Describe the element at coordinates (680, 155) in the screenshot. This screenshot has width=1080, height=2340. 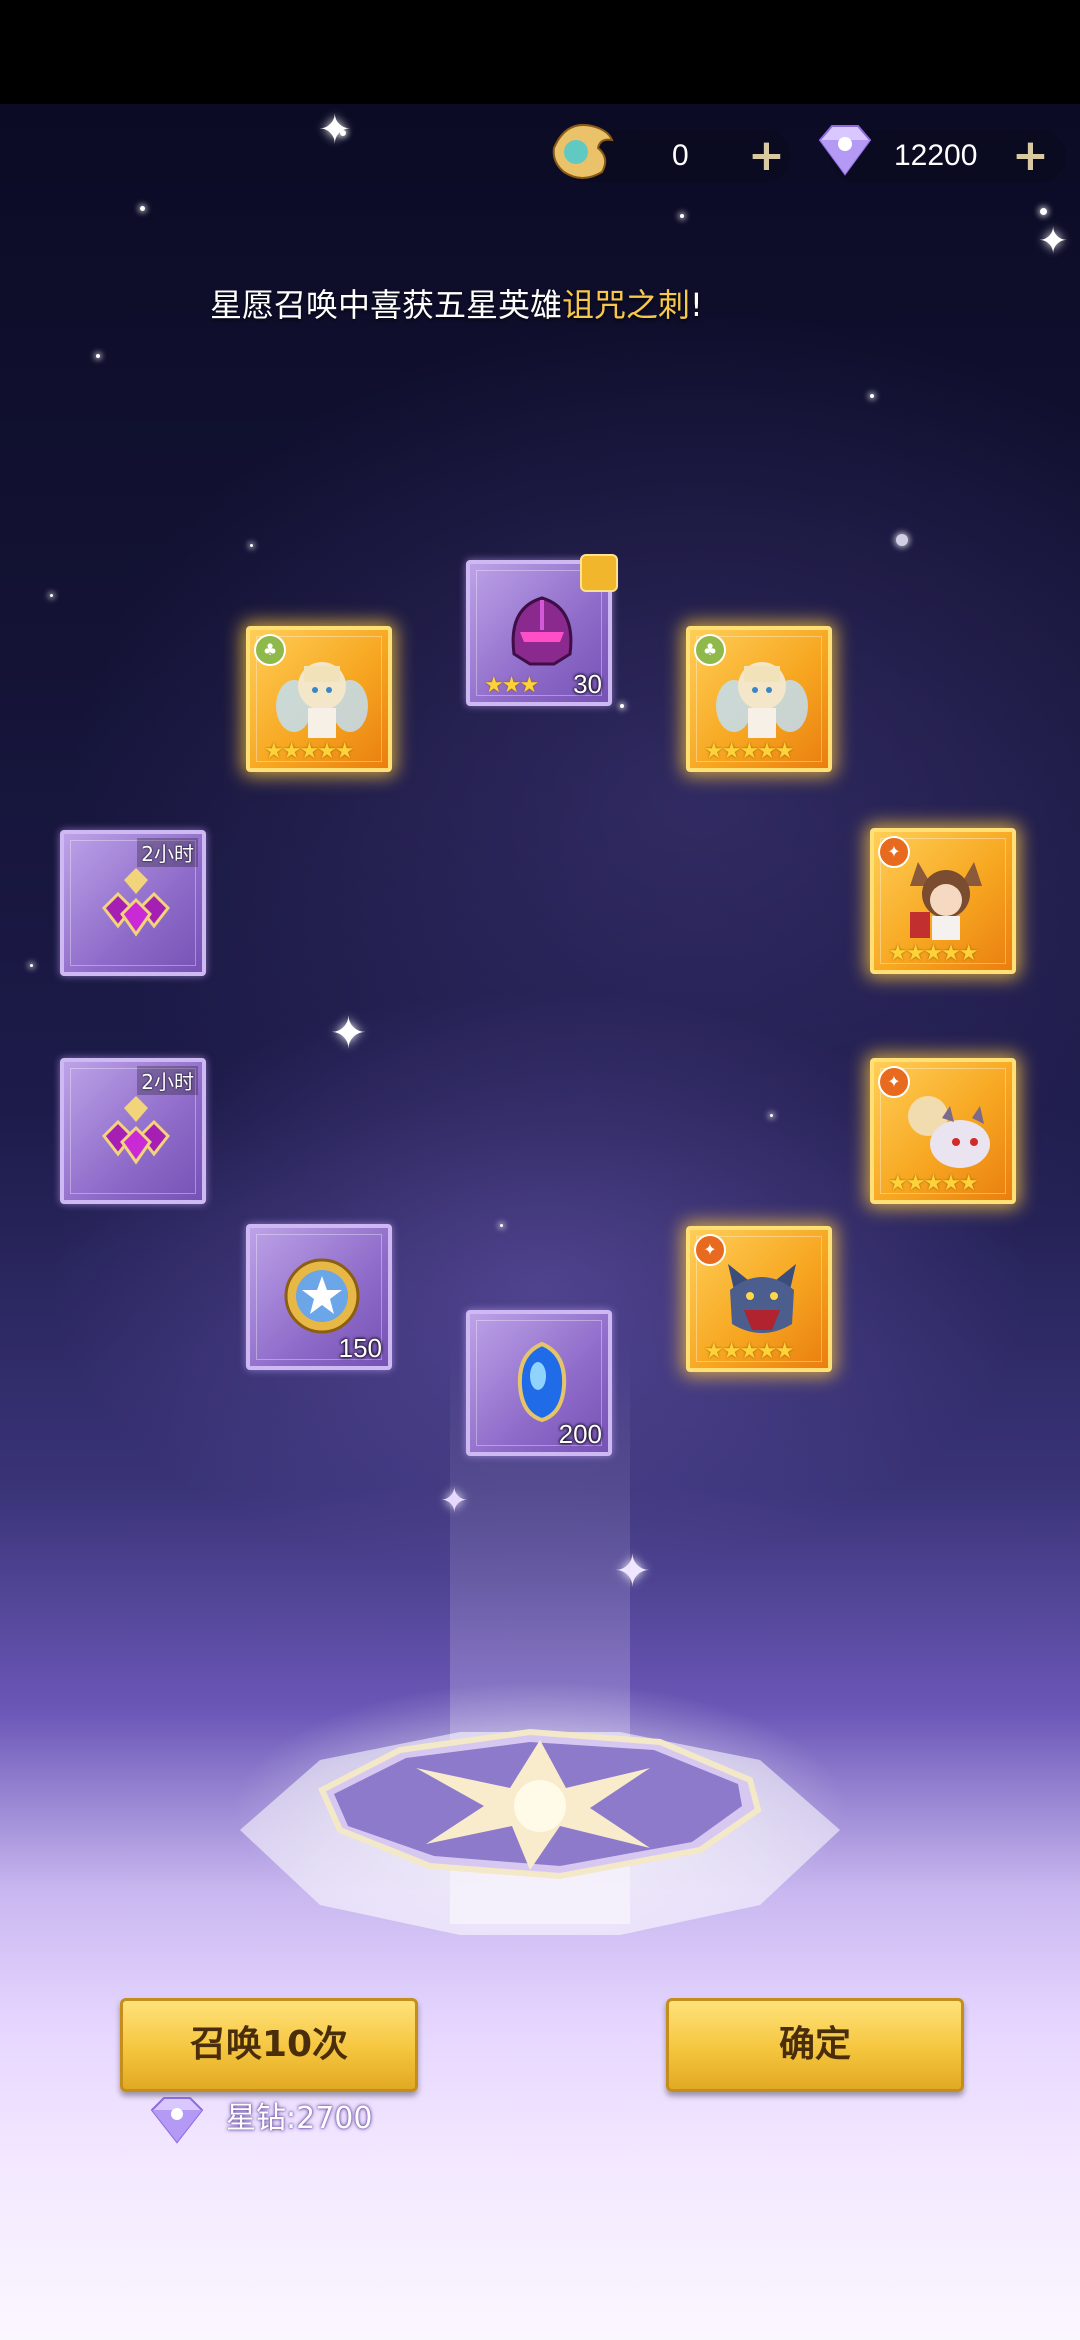
I see `spirit-count: 0` at that location.